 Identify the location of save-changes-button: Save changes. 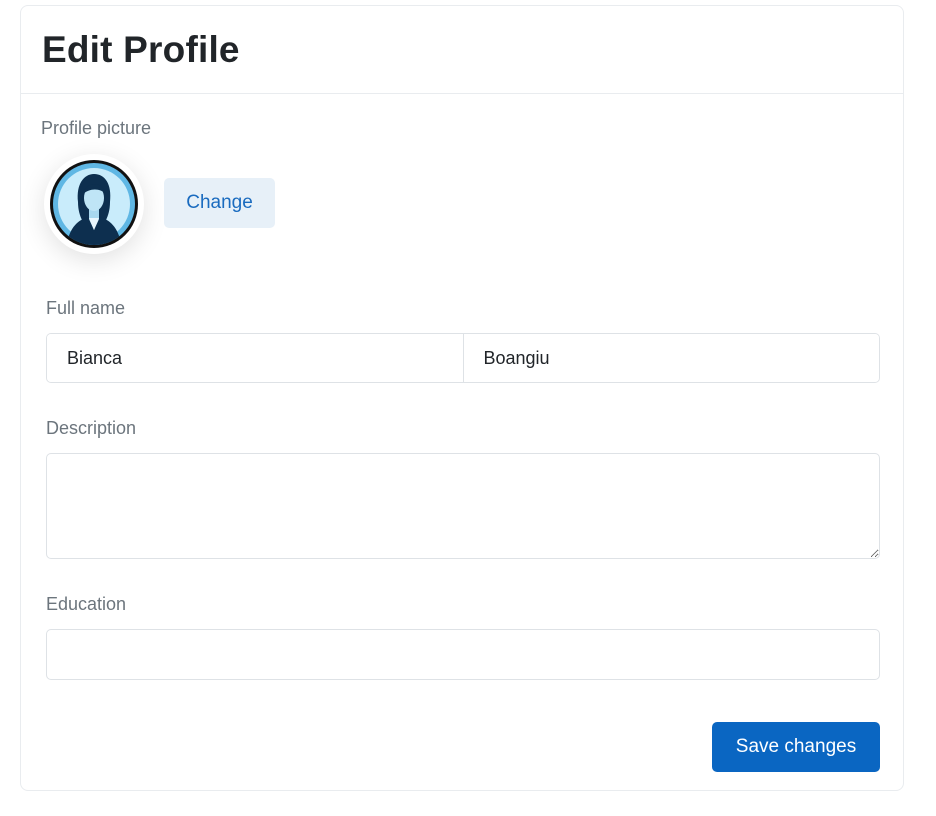
(796, 747).